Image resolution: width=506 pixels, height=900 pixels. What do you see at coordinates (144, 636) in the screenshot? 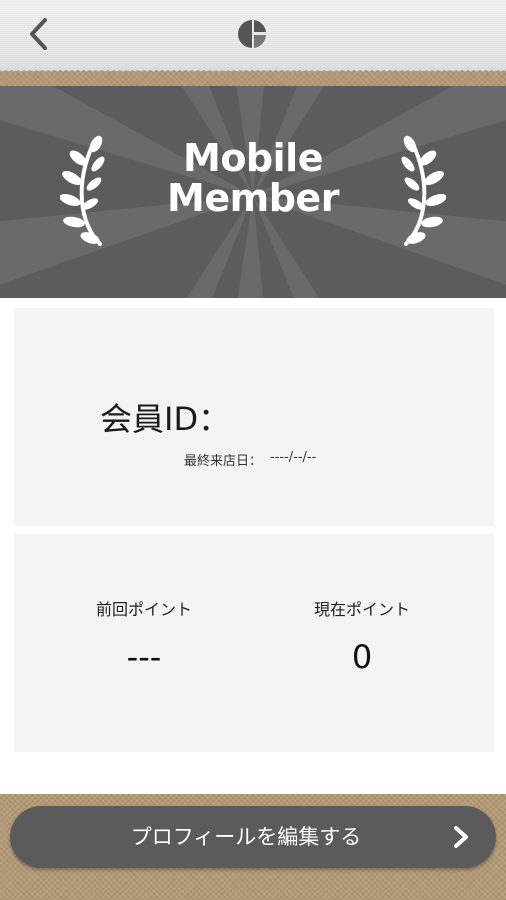
I see `previous-points-column: 前回ポイント ---` at bounding box center [144, 636].